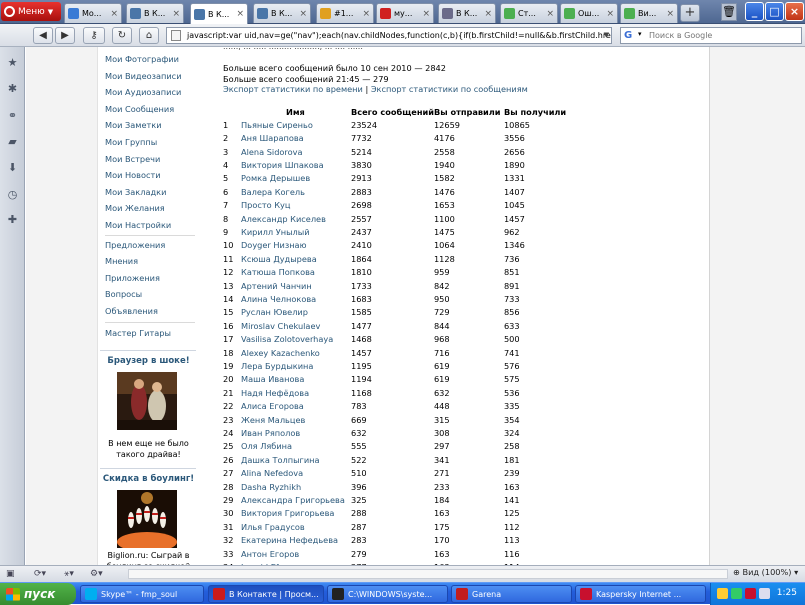 The image size is (805, 605). What do you see at coordinates (133, 125) in the screenshot?
I see `sidebar-link: Мои Заметки` at bounding box center [133, 125].